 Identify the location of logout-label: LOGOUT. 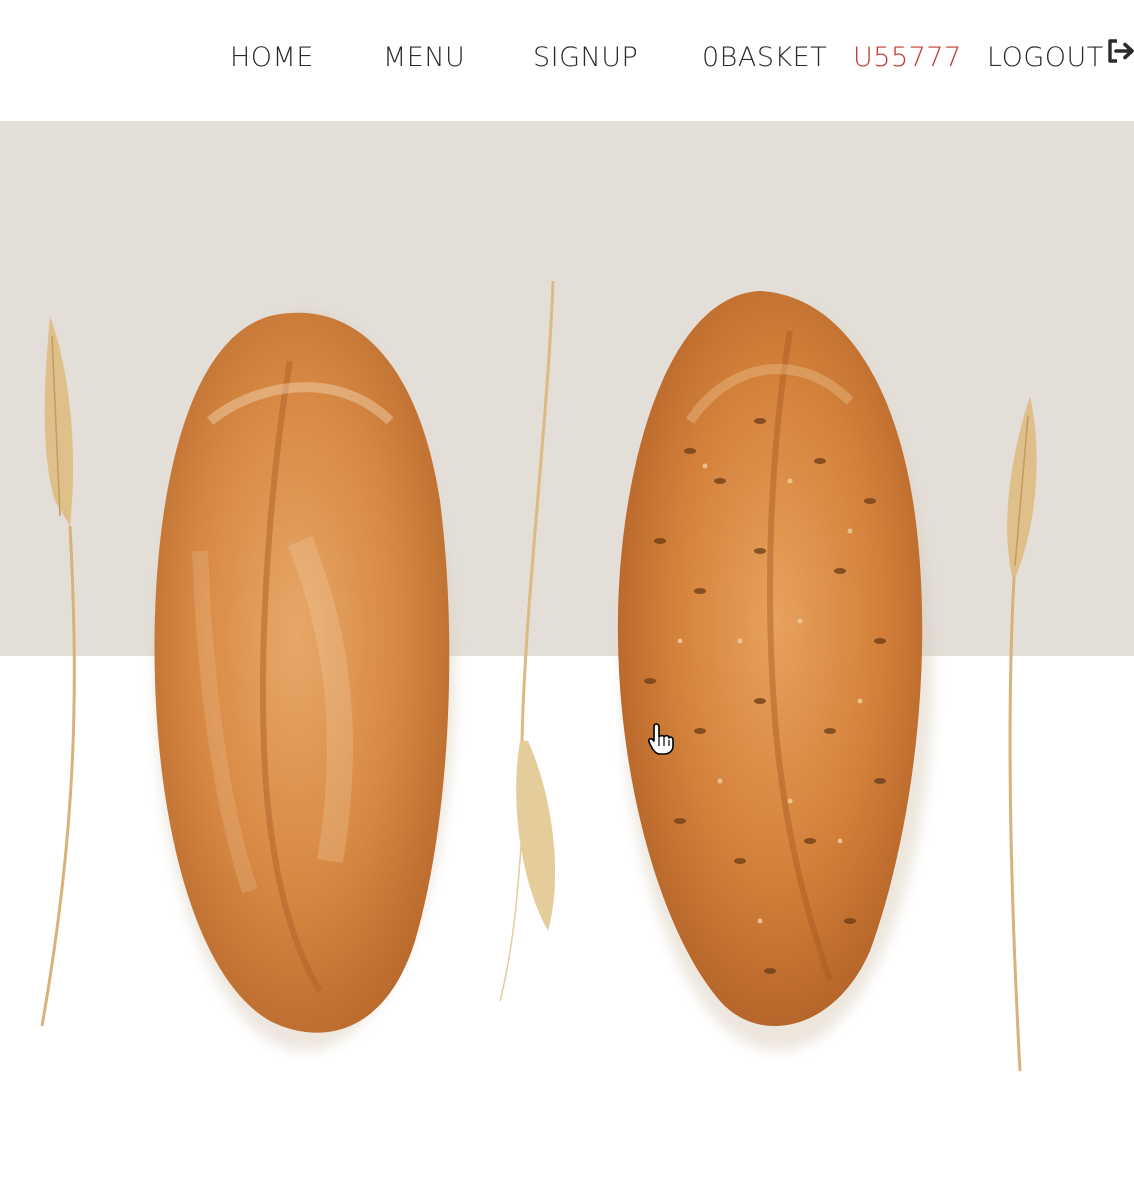
(1045, 57).